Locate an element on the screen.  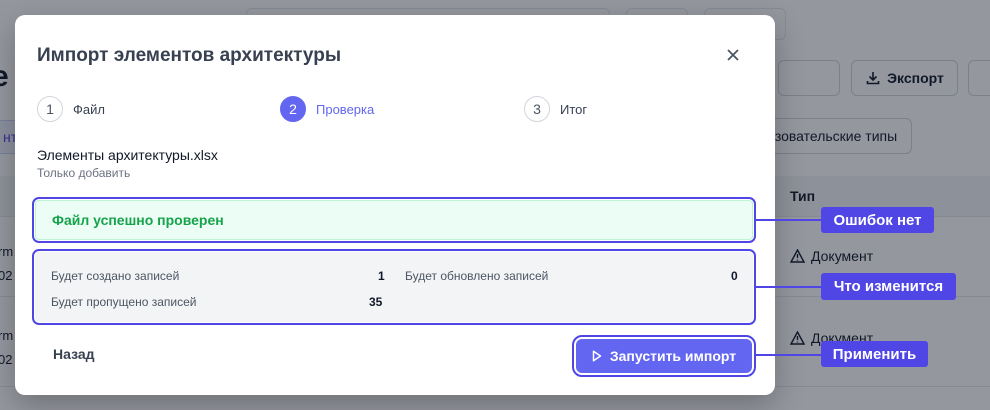
skipped-label: Будет пропущено записей is located at coordinates (124, 302).